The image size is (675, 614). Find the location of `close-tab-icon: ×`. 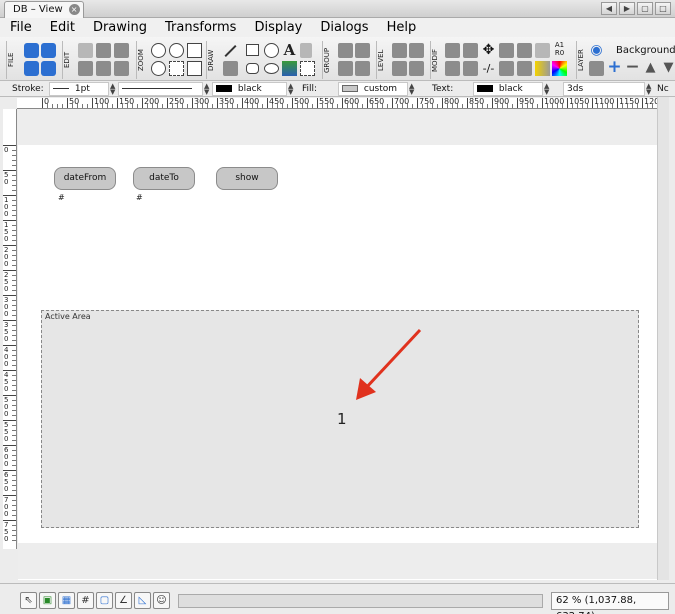

close-tab-icon: × is located at coordinates (74, 9).